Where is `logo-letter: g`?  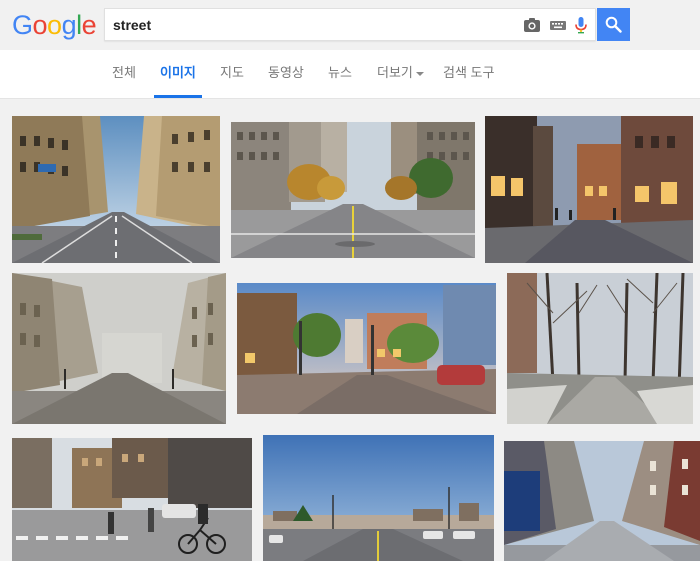 logo-letter: g is located at coordinates (69, 25).